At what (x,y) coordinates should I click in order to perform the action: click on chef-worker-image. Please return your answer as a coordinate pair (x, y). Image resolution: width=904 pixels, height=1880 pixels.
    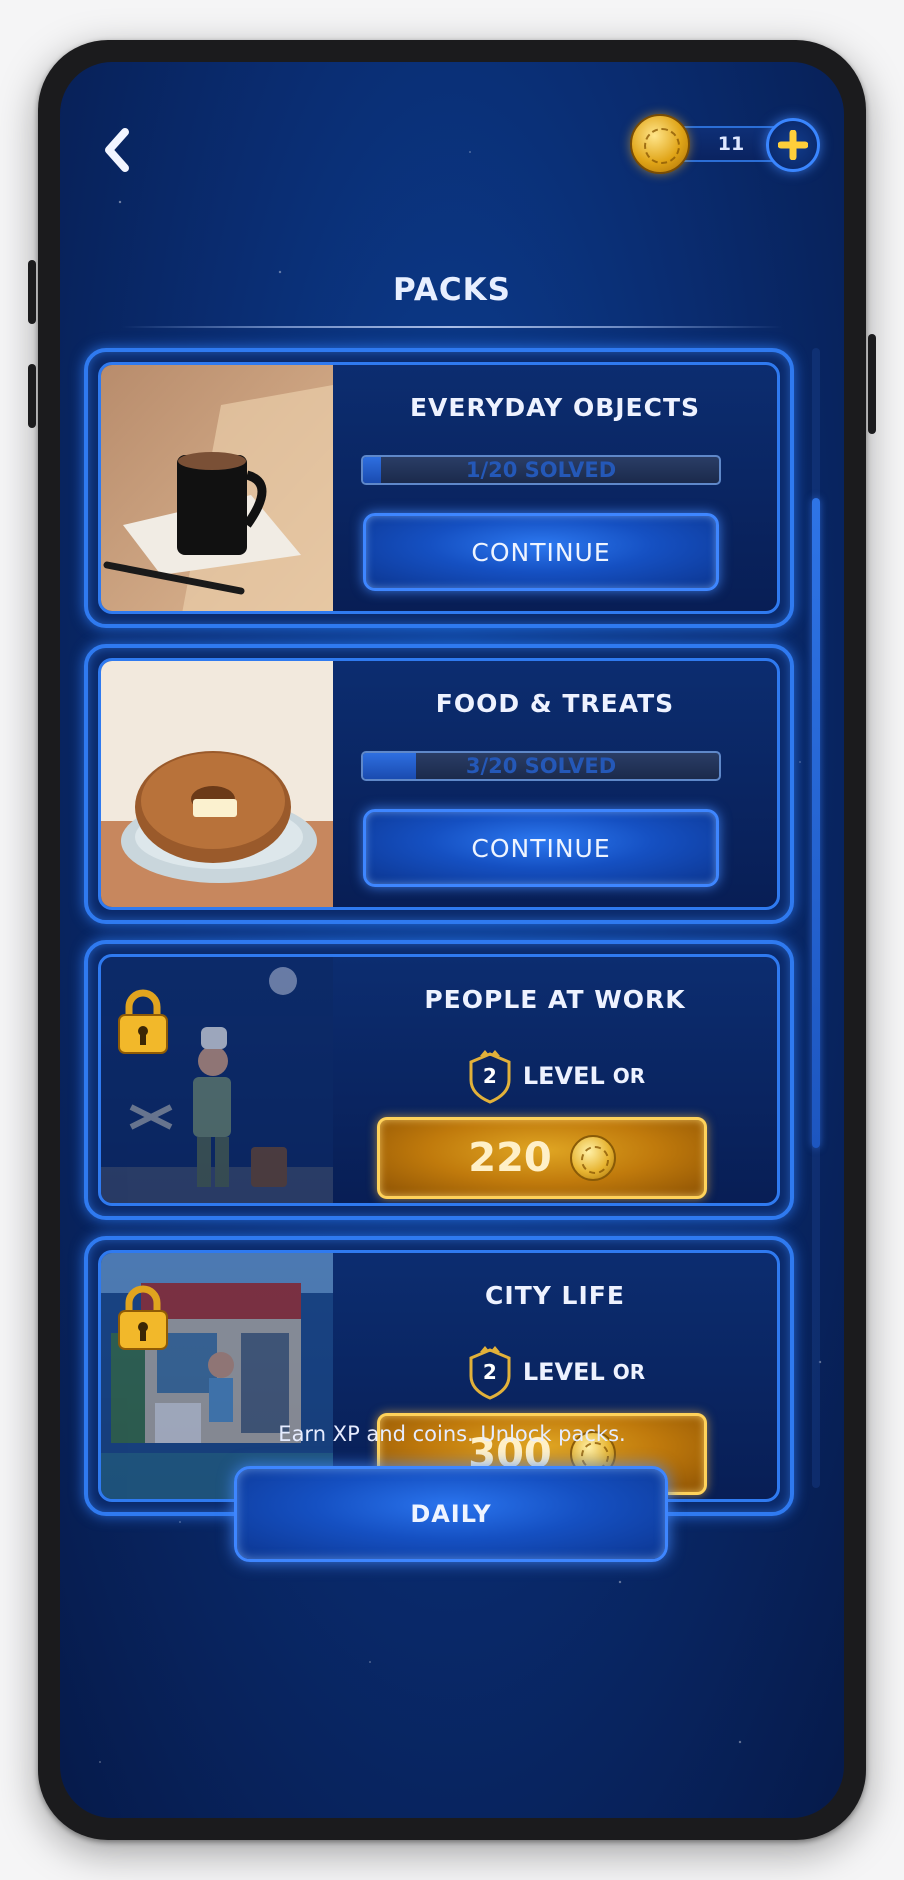
    Looking at the image, I should click on (217, 1080).